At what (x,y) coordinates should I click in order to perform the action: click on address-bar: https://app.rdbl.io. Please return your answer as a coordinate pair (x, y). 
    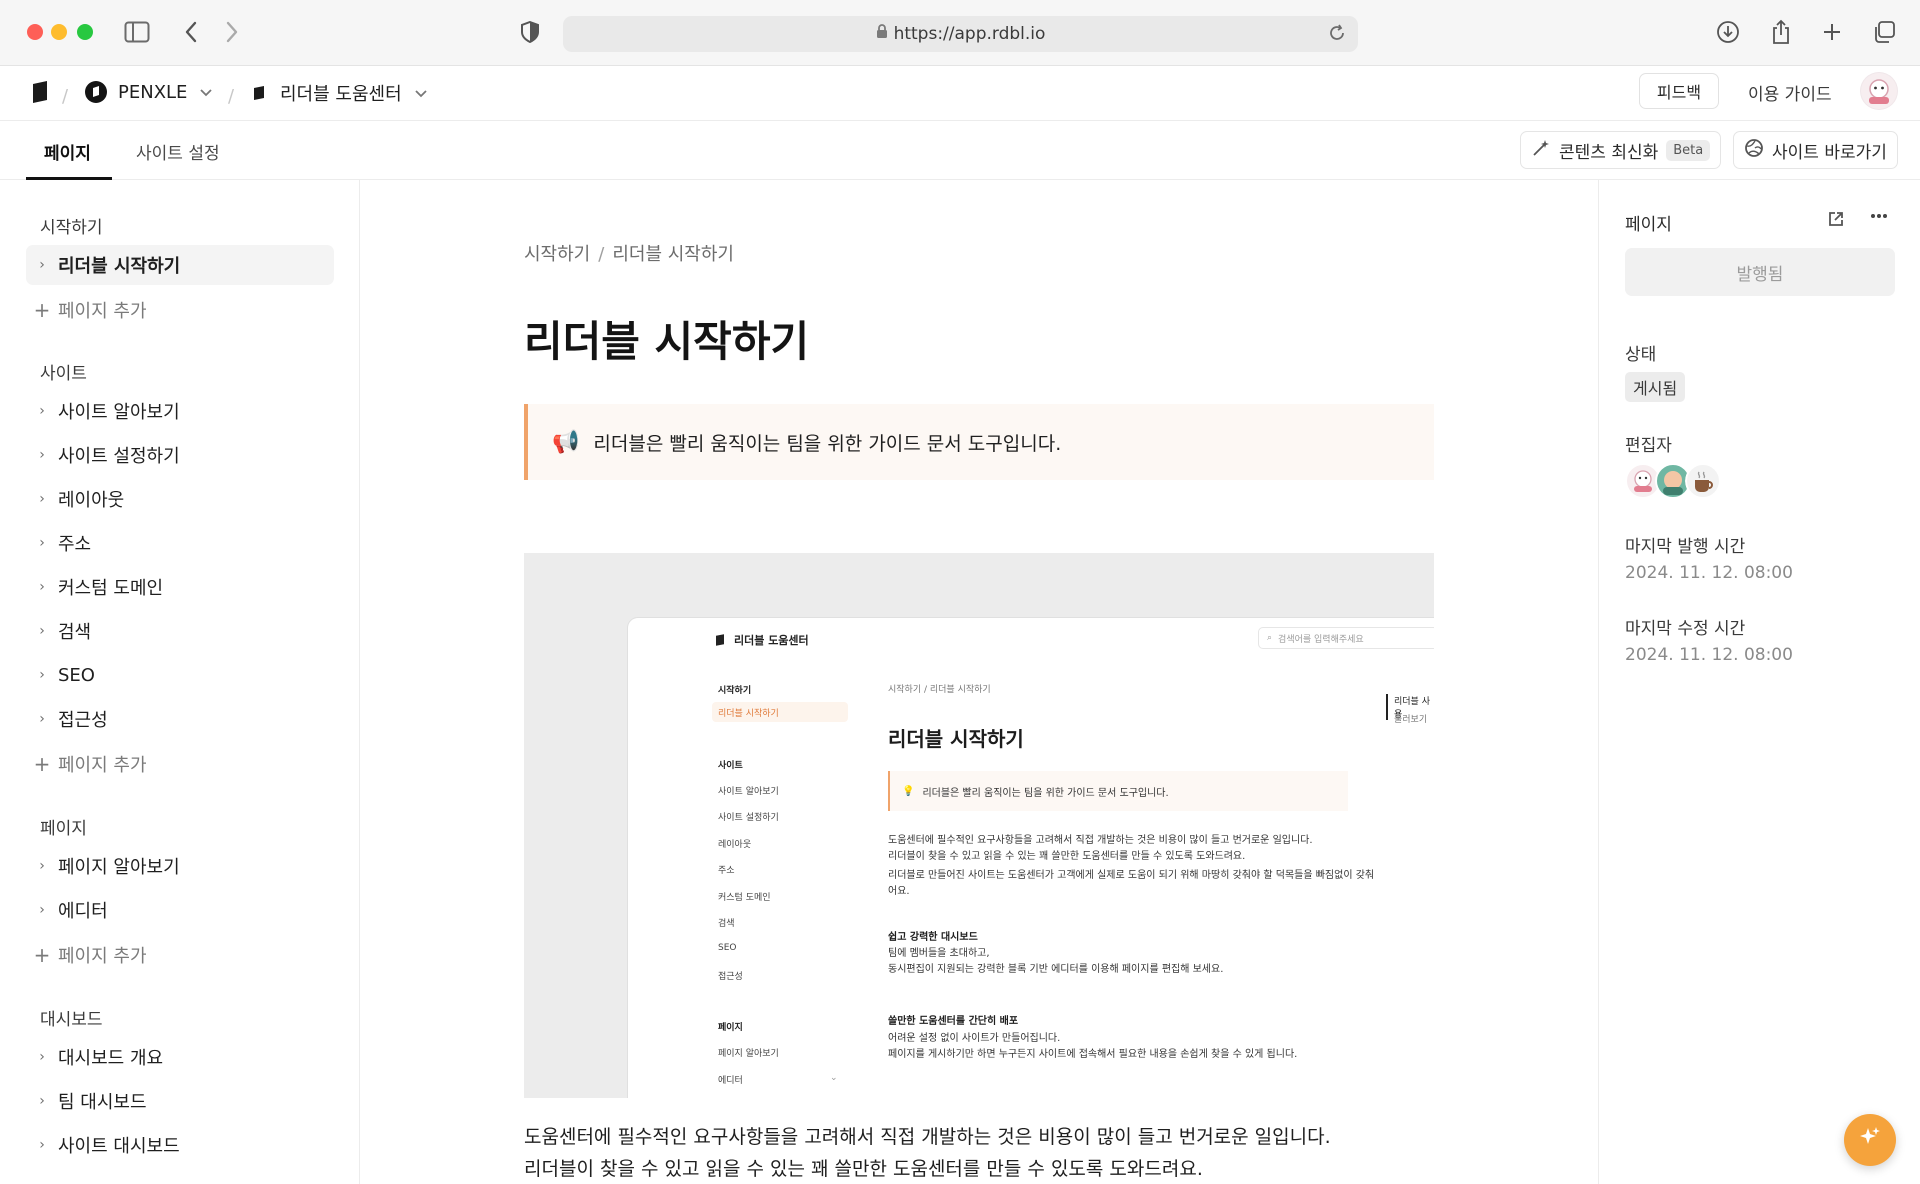
    Looking at the image, I should click on (960, 34).